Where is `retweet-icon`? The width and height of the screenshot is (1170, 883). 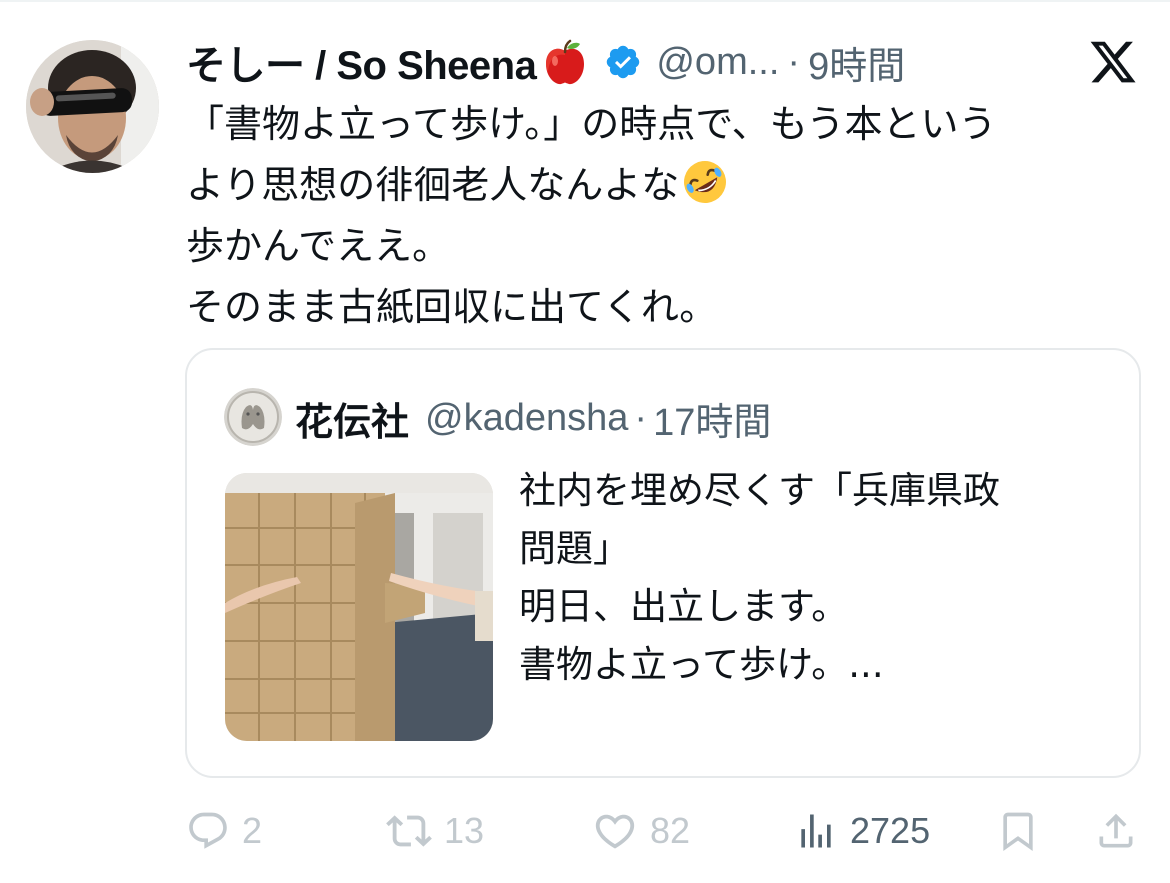 retweet-icon is located at coordinates (409, 831).